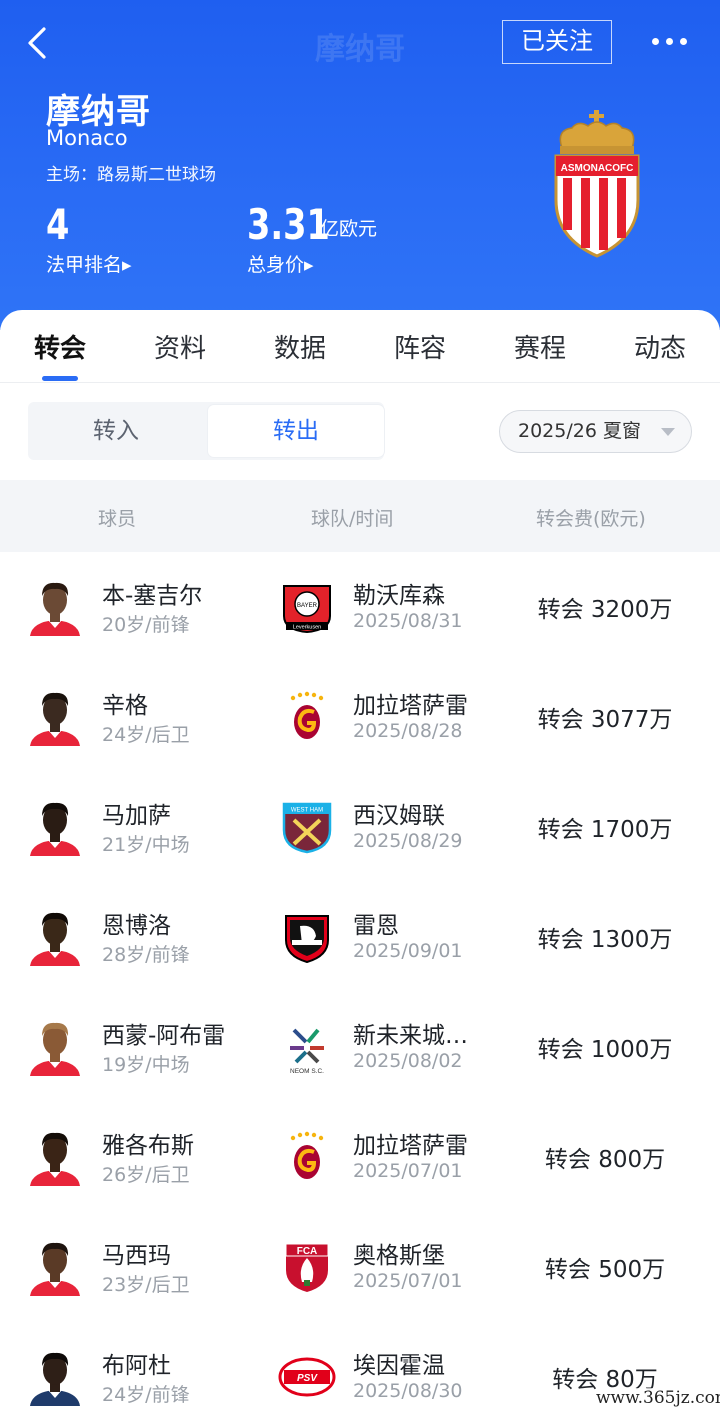 The image size is (720, 1414). Describe the element at coordinates (668, 432) in the screenshot. I see `caret-down-icon` at that location.